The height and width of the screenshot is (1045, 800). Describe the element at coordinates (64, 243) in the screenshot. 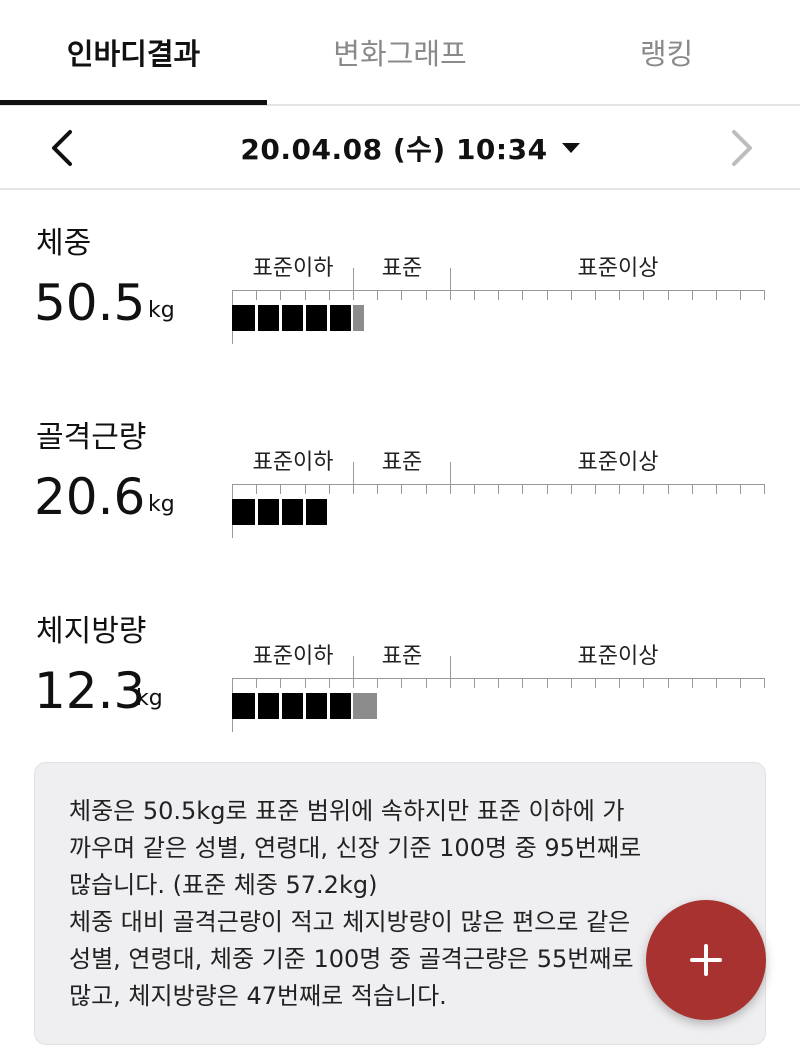

I see `metric-label: 체중` at that location.